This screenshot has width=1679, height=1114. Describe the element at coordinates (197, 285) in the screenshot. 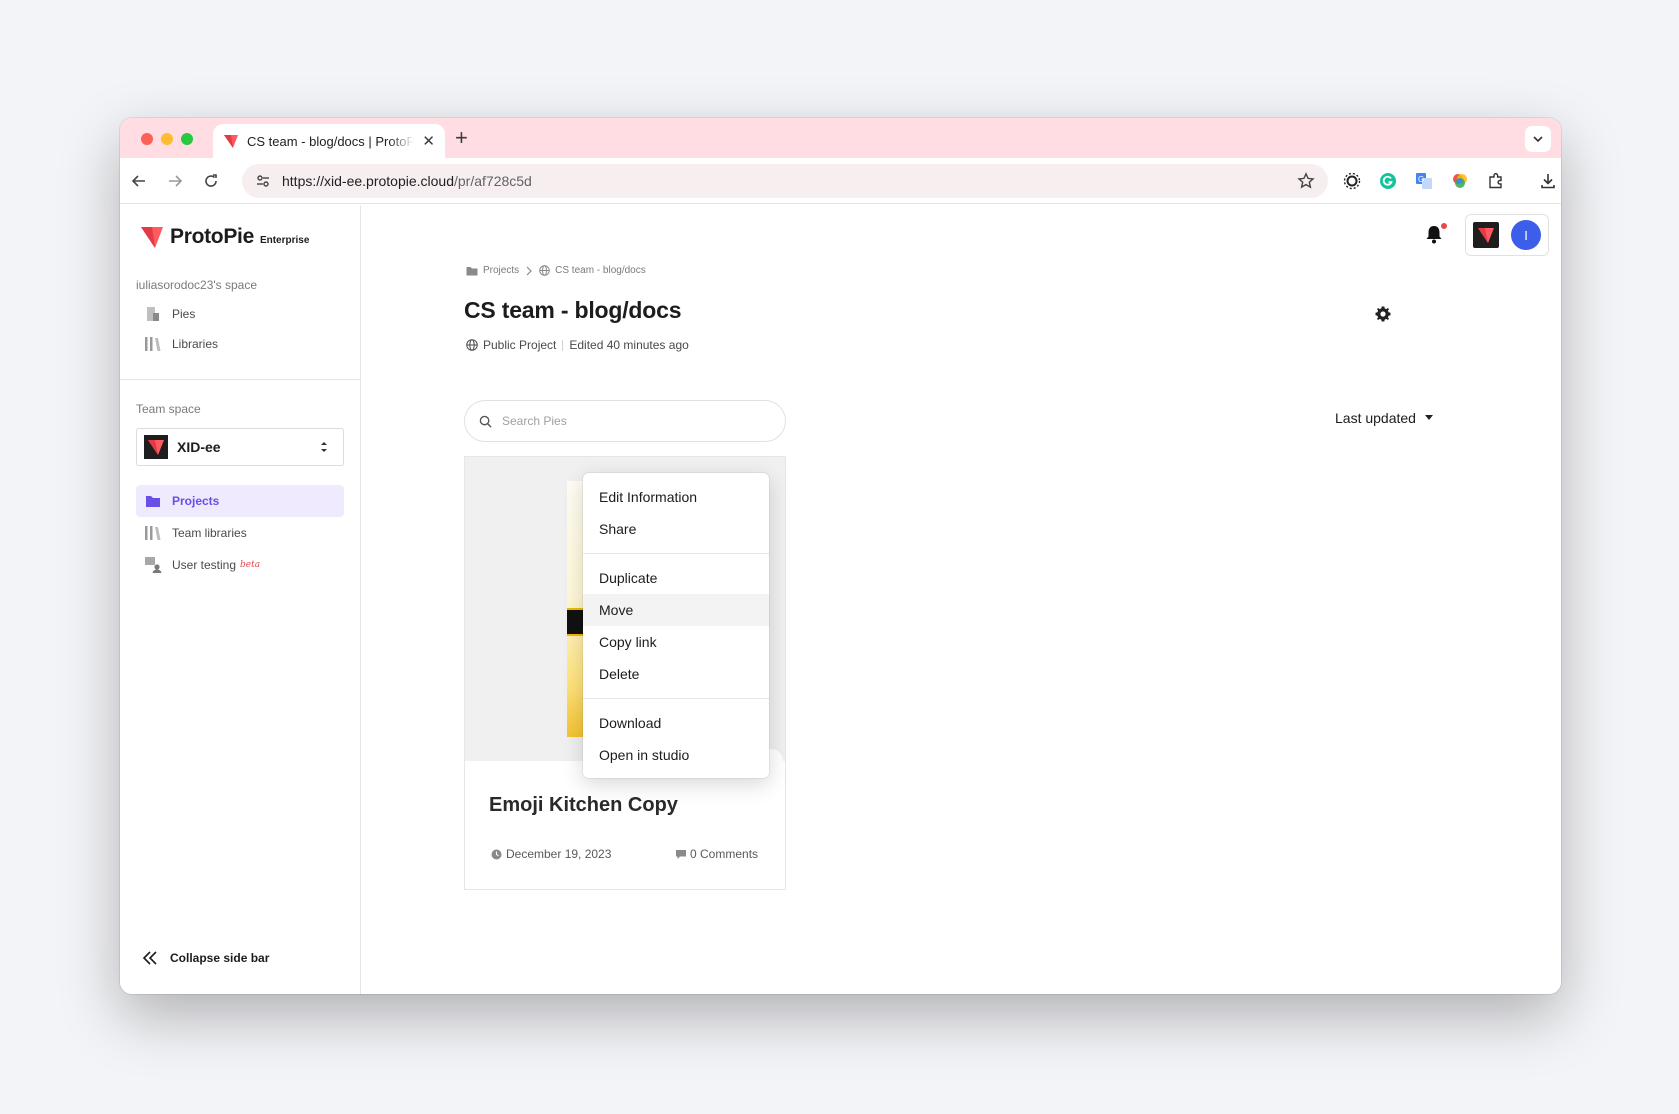

I see `personal-space-label: iuliasorodoc23's space` at that location.